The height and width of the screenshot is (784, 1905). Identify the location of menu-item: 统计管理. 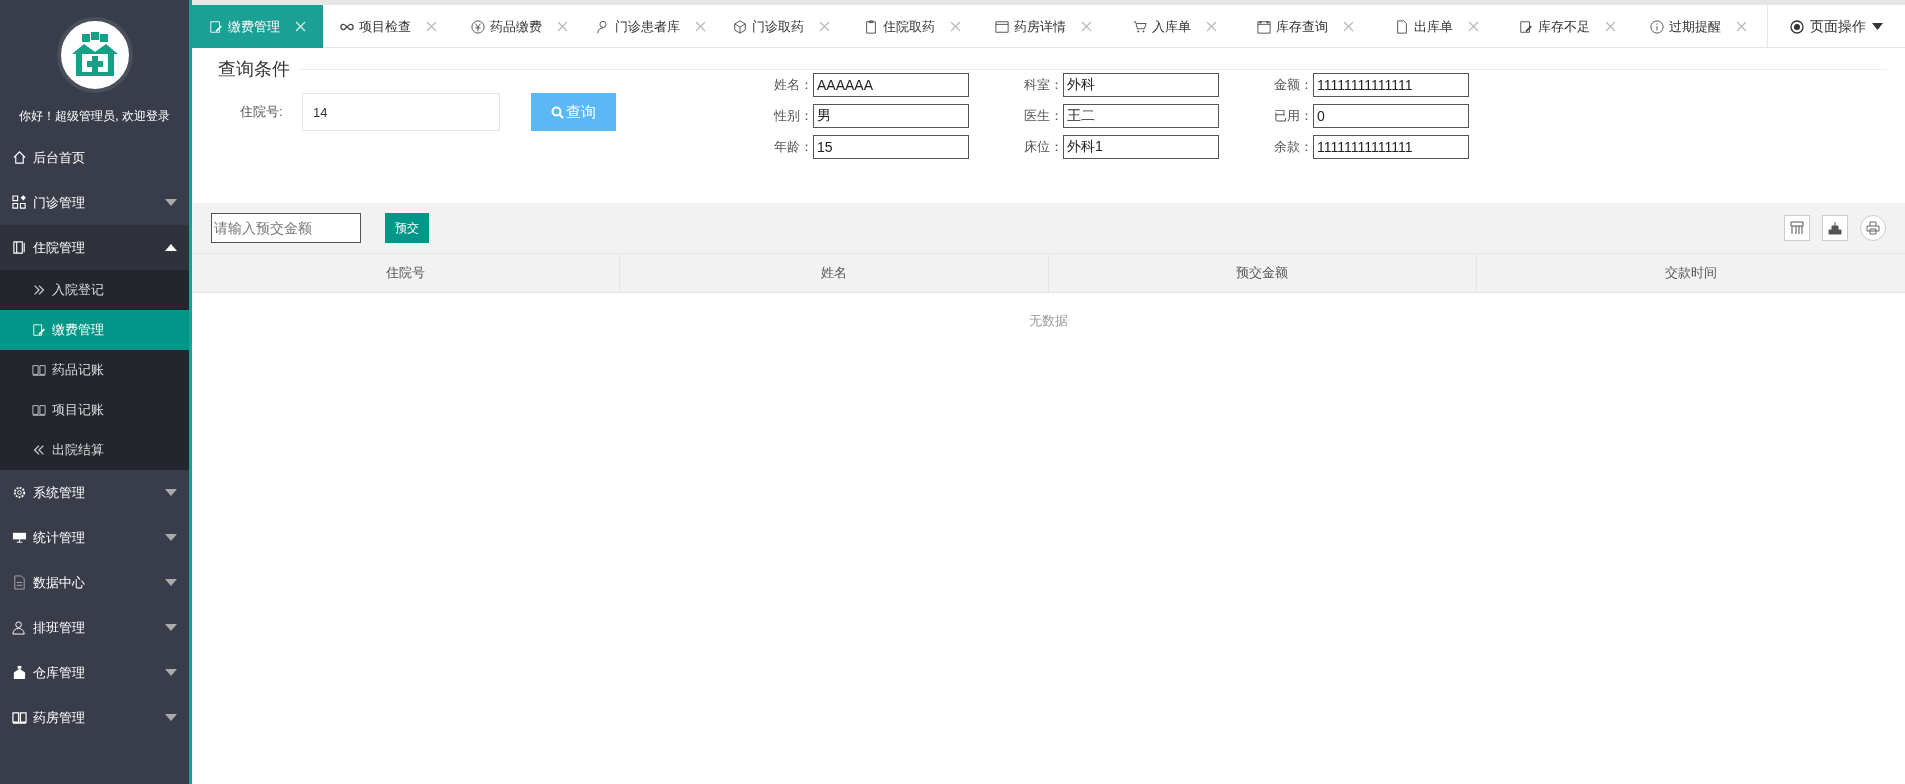
(94, 537).